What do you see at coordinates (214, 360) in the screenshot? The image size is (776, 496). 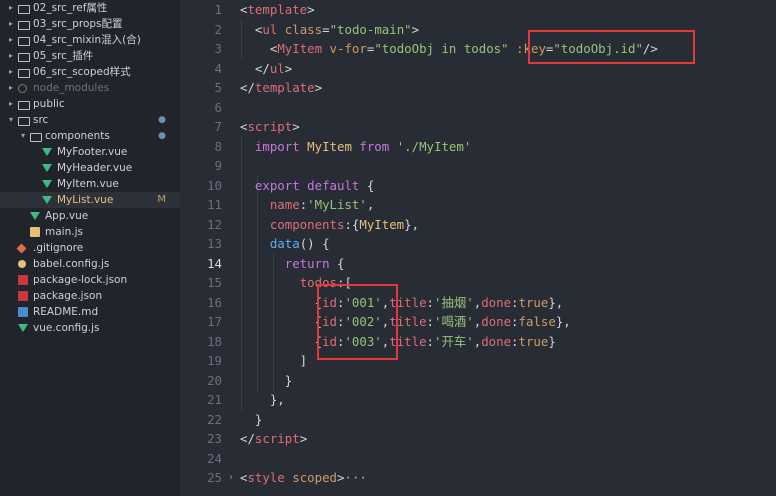 I see `line-number: 19` at bounding box center [214, 360].